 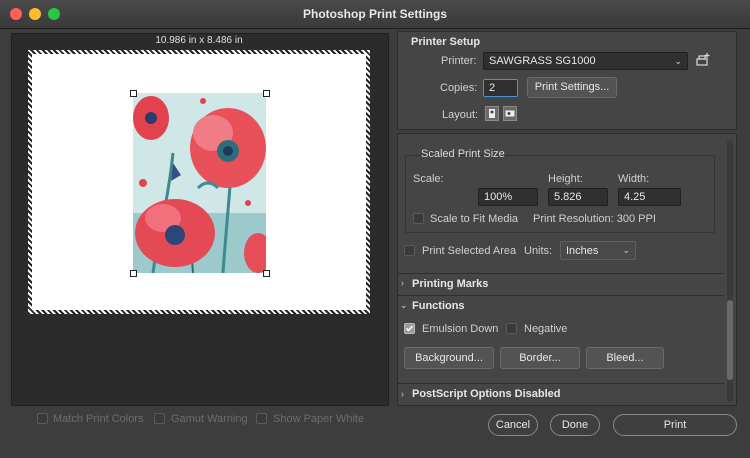 I want to click on match-print-colors-checkbox, so click(x=42, y=418).